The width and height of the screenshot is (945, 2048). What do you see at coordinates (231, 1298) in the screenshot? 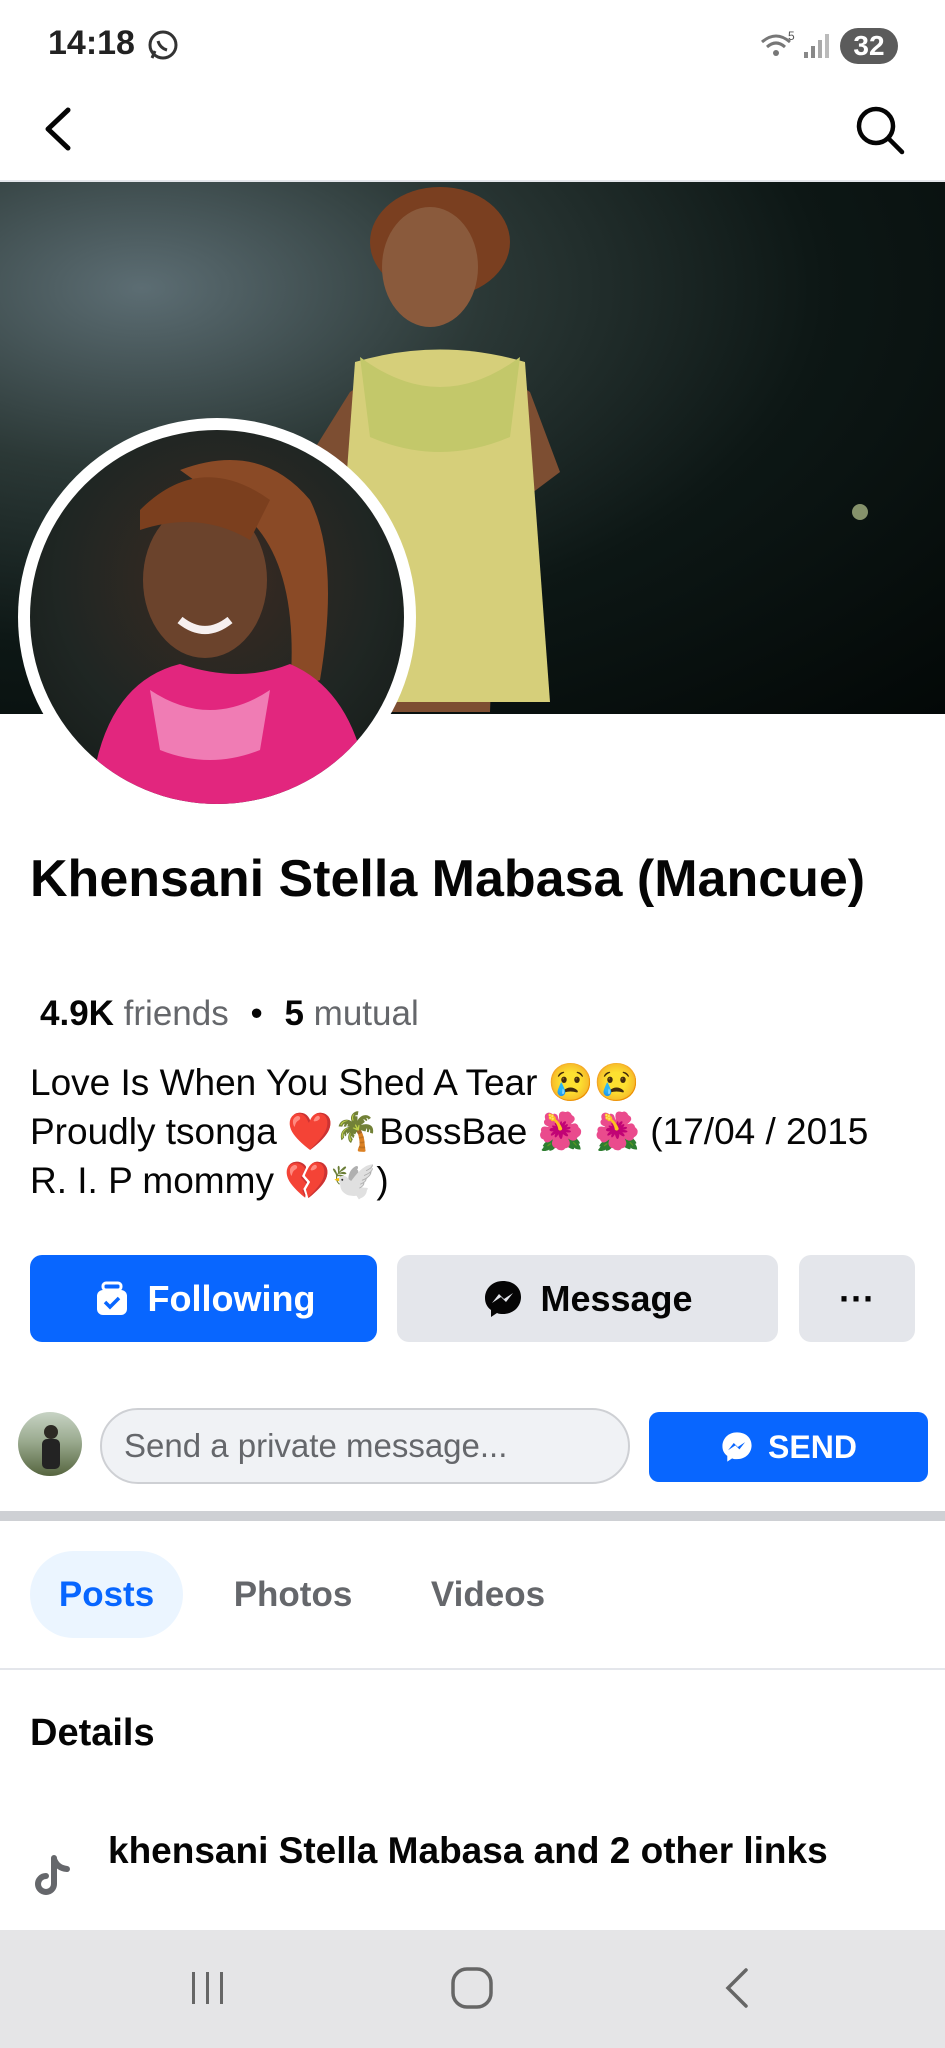
I see `following-label: Following` at bounding box center [231, 1298].